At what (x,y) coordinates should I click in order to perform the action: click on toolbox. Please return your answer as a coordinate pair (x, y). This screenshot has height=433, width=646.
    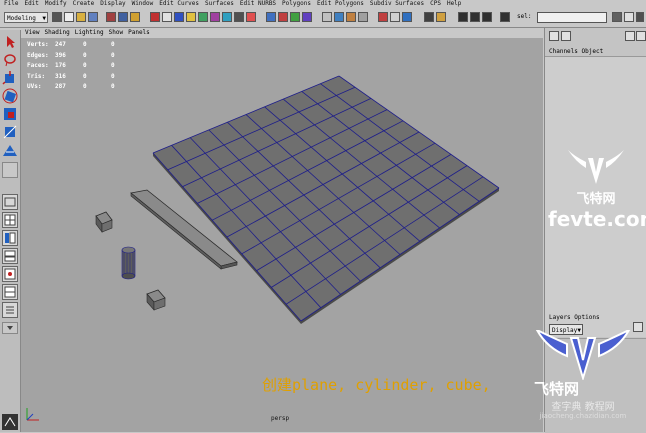
    Looking at the image, I should click on (10, 231).